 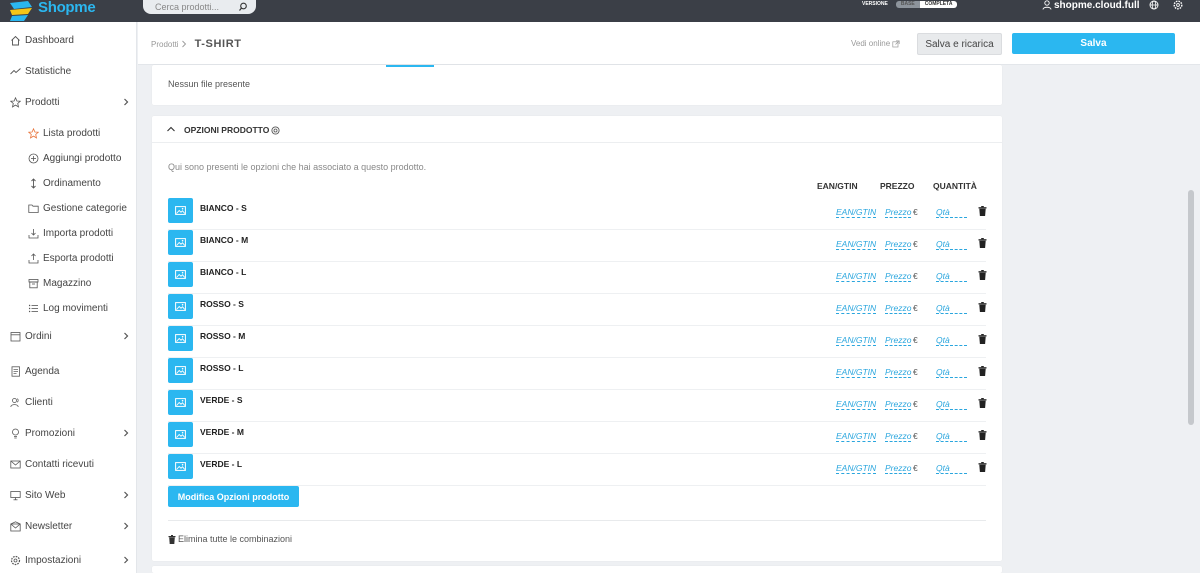 I want to click on sidebar-item-agenda: Agenda, so click(x=70, y=371).